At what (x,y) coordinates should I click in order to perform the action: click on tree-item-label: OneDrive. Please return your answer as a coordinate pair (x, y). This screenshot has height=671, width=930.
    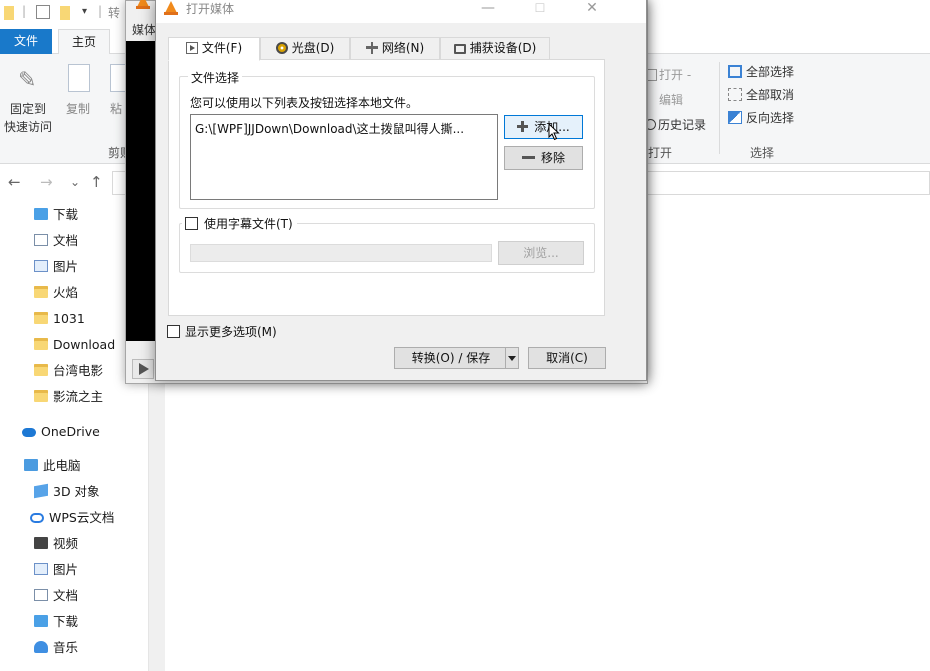
    Looking at the image, I should click on (70, 431).